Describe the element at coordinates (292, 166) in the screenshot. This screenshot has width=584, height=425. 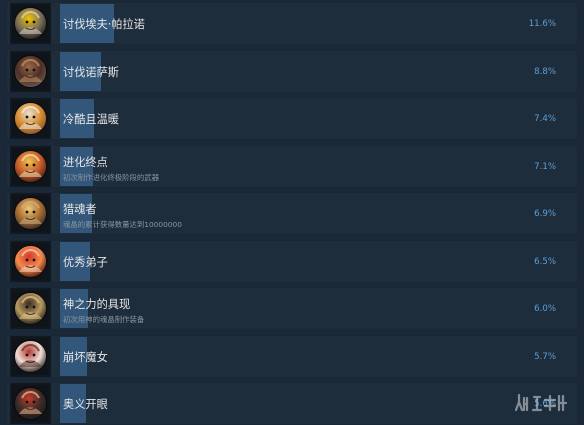
I see `achievement-row: 进化终点初次制作进化终极阶段的武器 7.1%` at that location.